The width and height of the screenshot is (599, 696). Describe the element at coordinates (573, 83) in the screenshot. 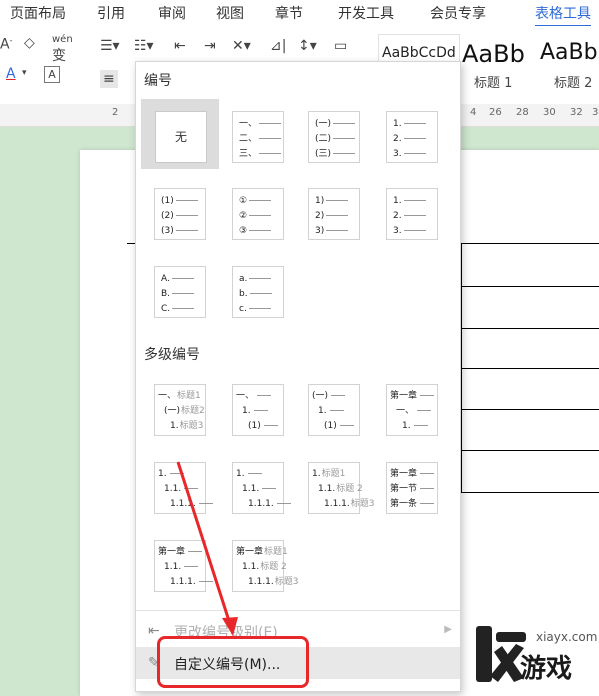

I see `style-heading-2-label: 标题 2` at that location.